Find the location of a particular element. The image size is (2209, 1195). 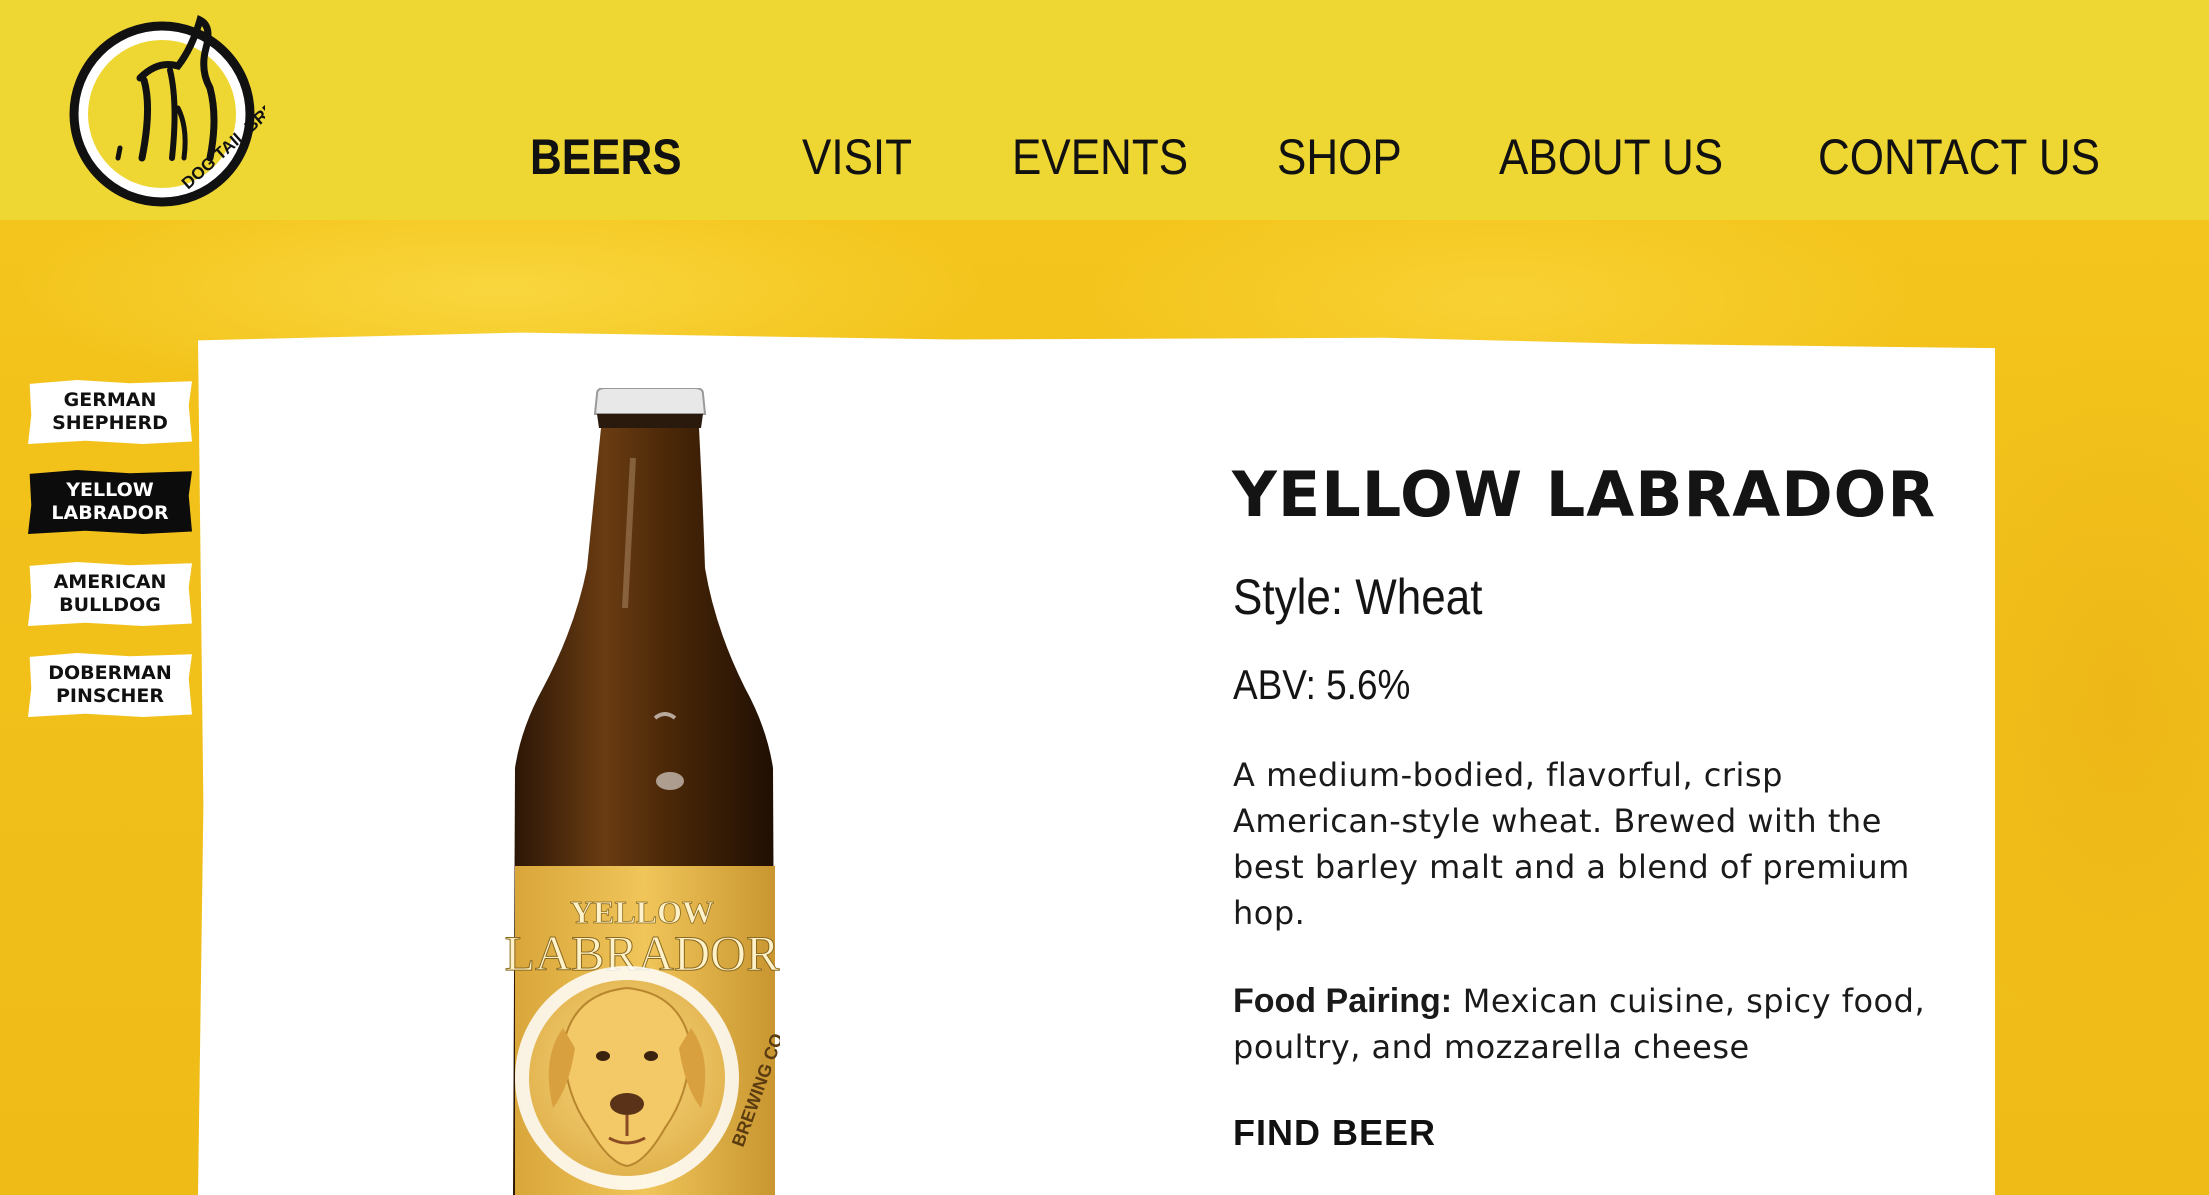

beer-tab-line2: SHEPHERD is located at coordinates (110, 423).